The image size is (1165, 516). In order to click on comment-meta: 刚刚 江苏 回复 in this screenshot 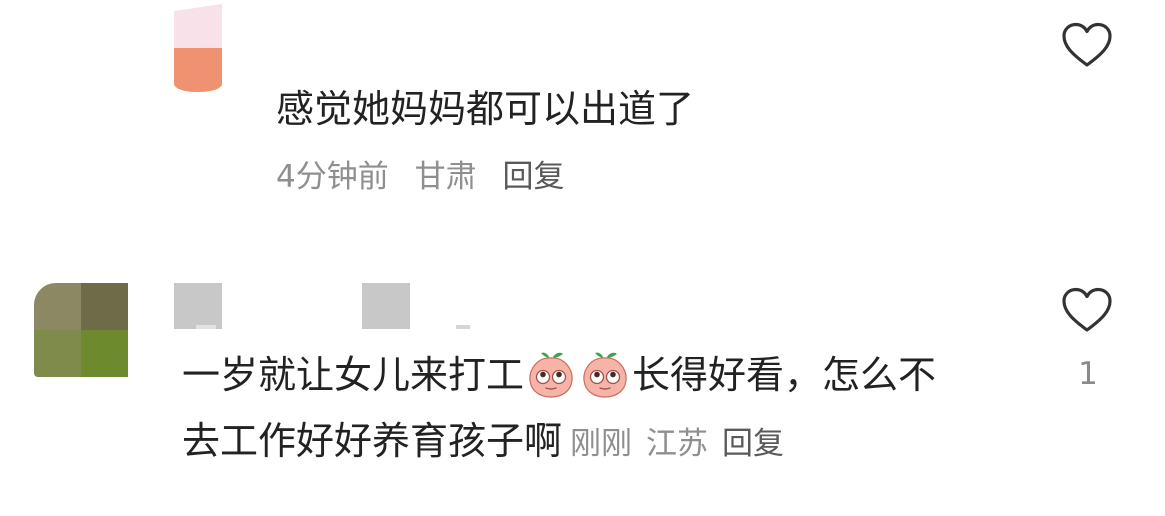, I will do `click(677, 444)`.